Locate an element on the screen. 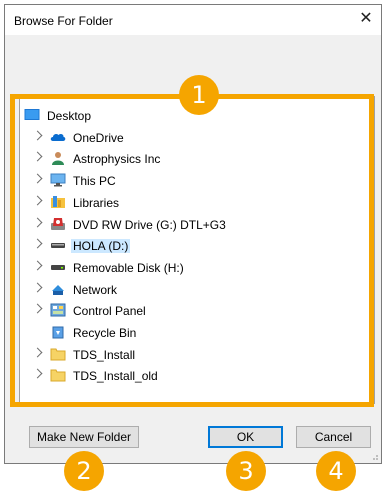 This screenshot has height=491, width=385. callout-badge-2: 2 is located at coordinates (84, 471).